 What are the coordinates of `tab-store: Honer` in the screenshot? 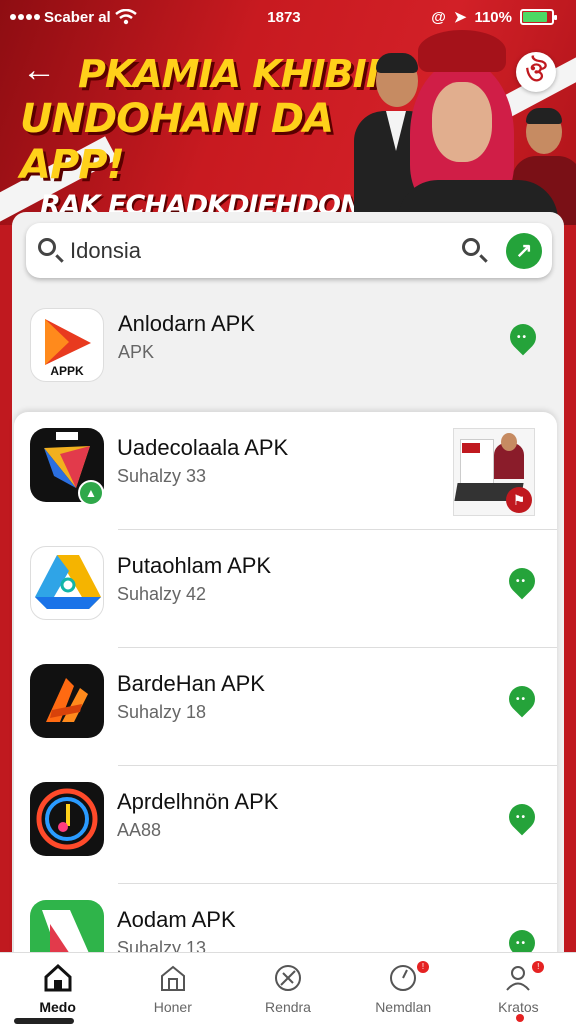 It's located at (172, 988).